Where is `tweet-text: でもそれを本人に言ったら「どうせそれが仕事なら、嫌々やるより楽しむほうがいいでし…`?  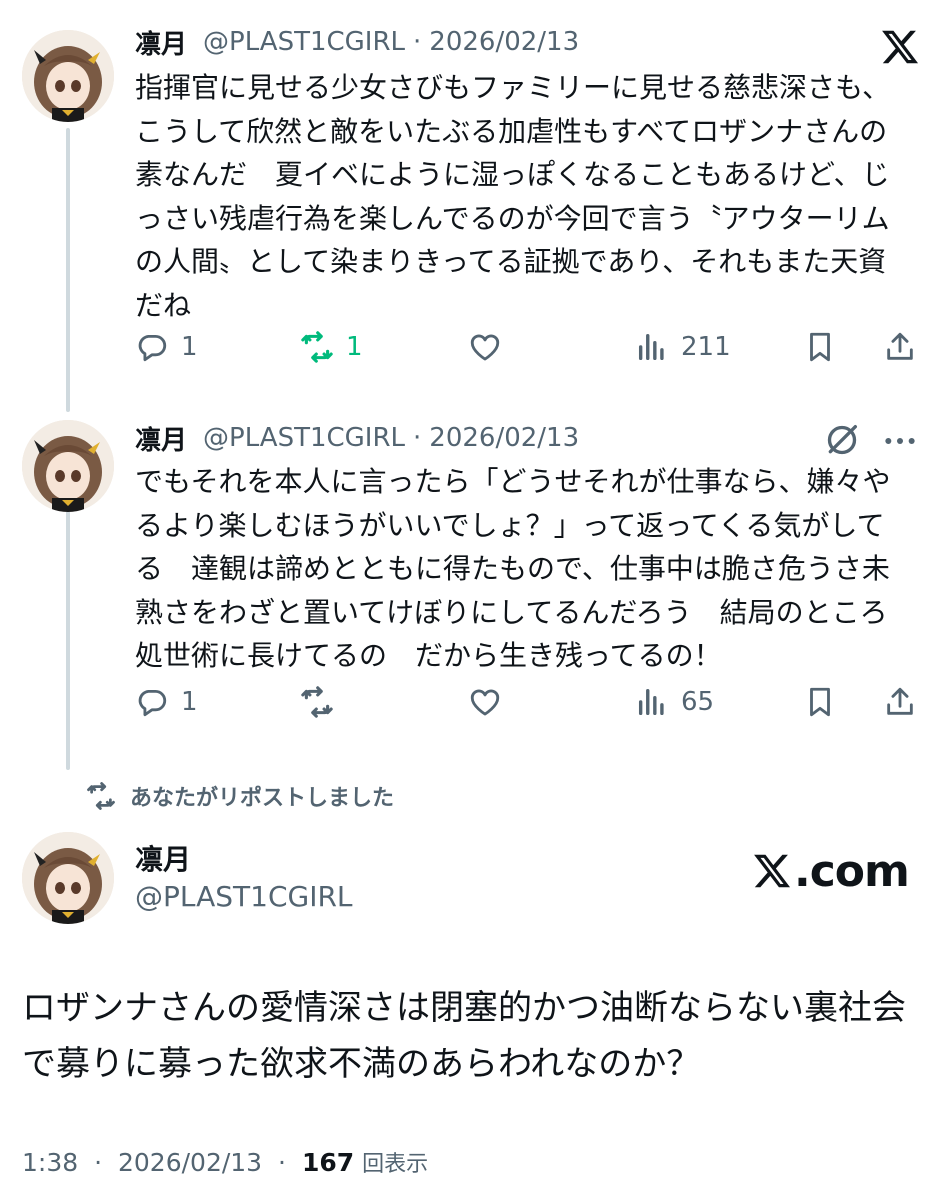 tweet-text: でもそれを本人に言ったら「どうせそれが仕事なら、嫌々やるより楽しむほうがいいでし… is located at coordinates (513, 568).